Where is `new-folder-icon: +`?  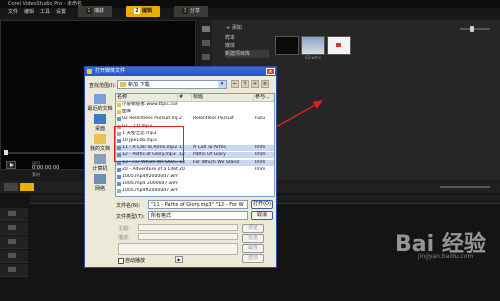
new-folder-icon: + is located at coordinates (255, 84).